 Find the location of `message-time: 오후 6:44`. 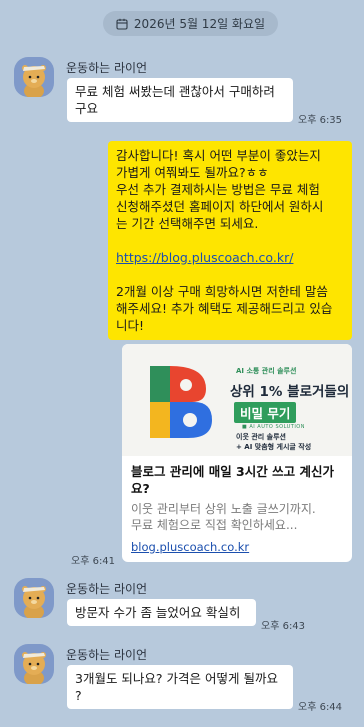

message-time: 오후 6:44 is located at coordinates (320, 707).